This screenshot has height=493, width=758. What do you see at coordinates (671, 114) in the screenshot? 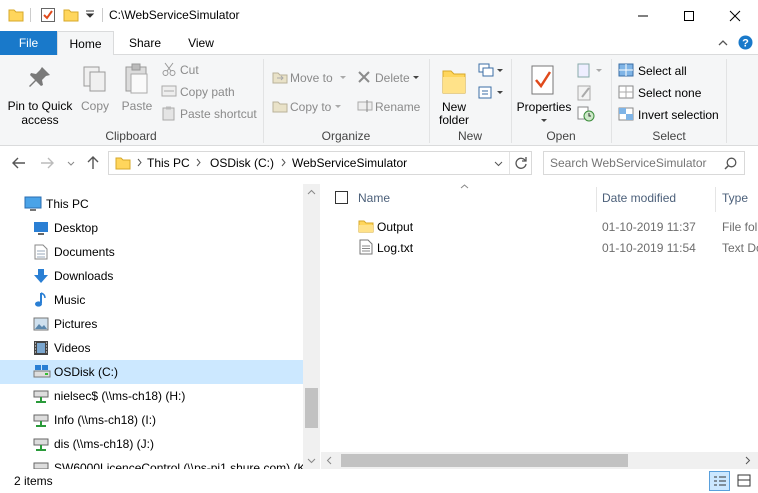
I see `invert-selection-button: Invert selection` at bounding box center [671, 114].